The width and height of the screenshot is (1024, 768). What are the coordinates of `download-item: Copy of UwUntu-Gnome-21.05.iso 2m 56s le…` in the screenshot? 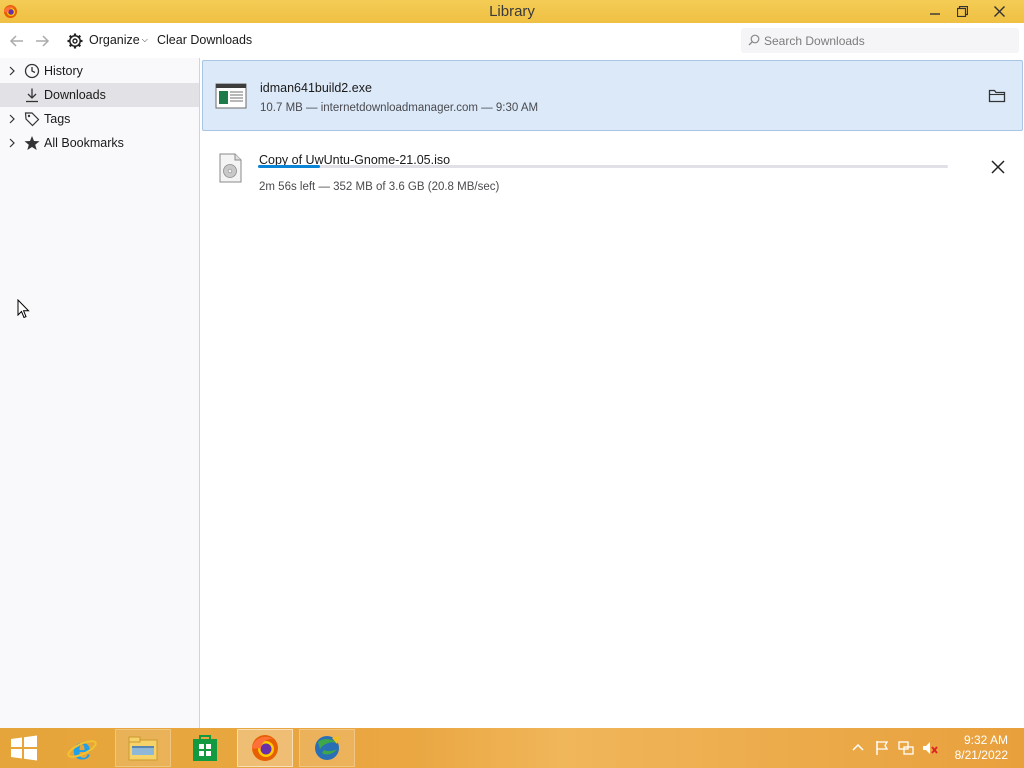 It's located at (612, 168).